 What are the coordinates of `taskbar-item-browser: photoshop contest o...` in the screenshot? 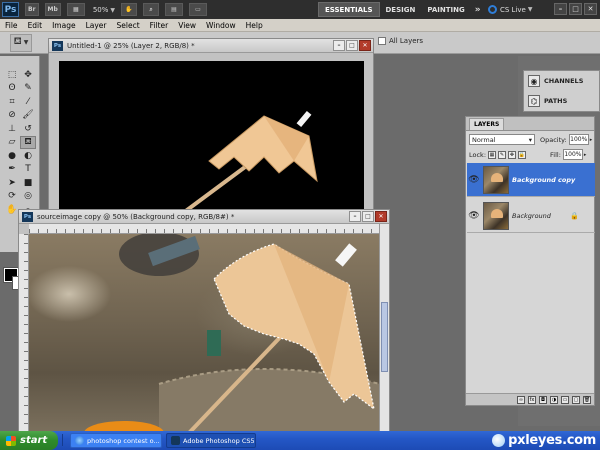 It's located at (116, 440).